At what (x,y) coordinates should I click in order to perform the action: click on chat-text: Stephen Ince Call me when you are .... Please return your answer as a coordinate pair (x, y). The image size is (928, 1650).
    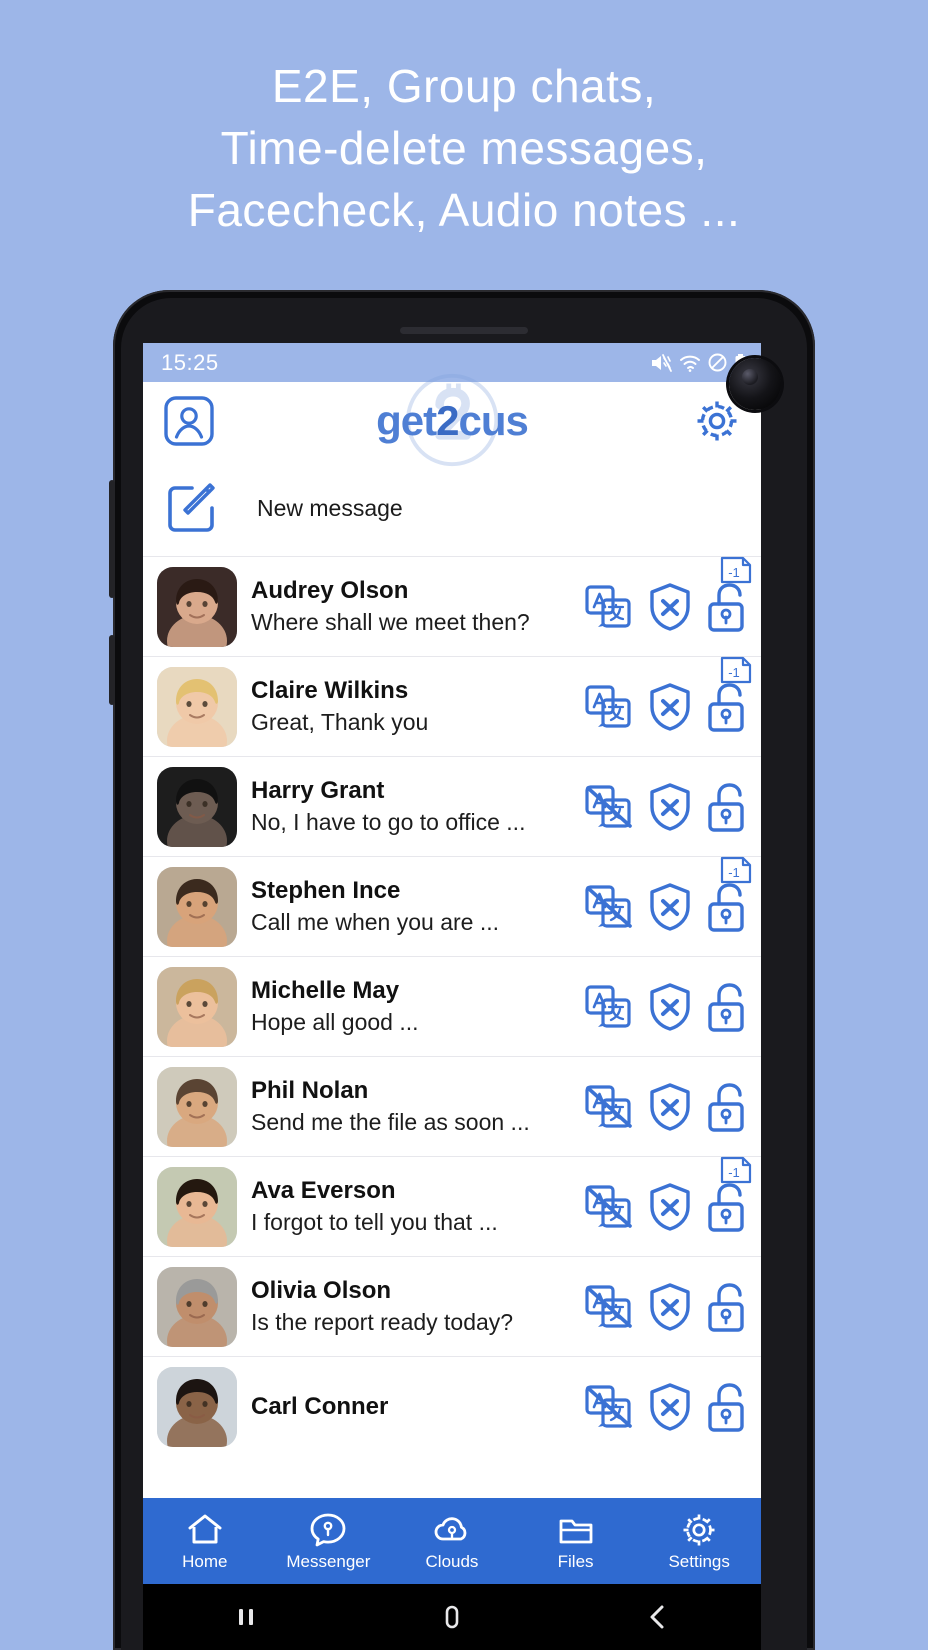
    Looking at the image, I should click on (410, 907).